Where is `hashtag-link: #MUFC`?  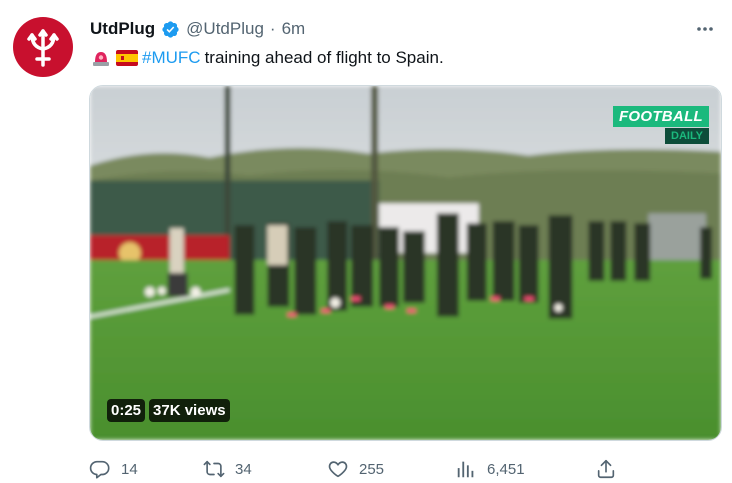
hashtag-link: #MUFC is located at coordinates (171, 58).